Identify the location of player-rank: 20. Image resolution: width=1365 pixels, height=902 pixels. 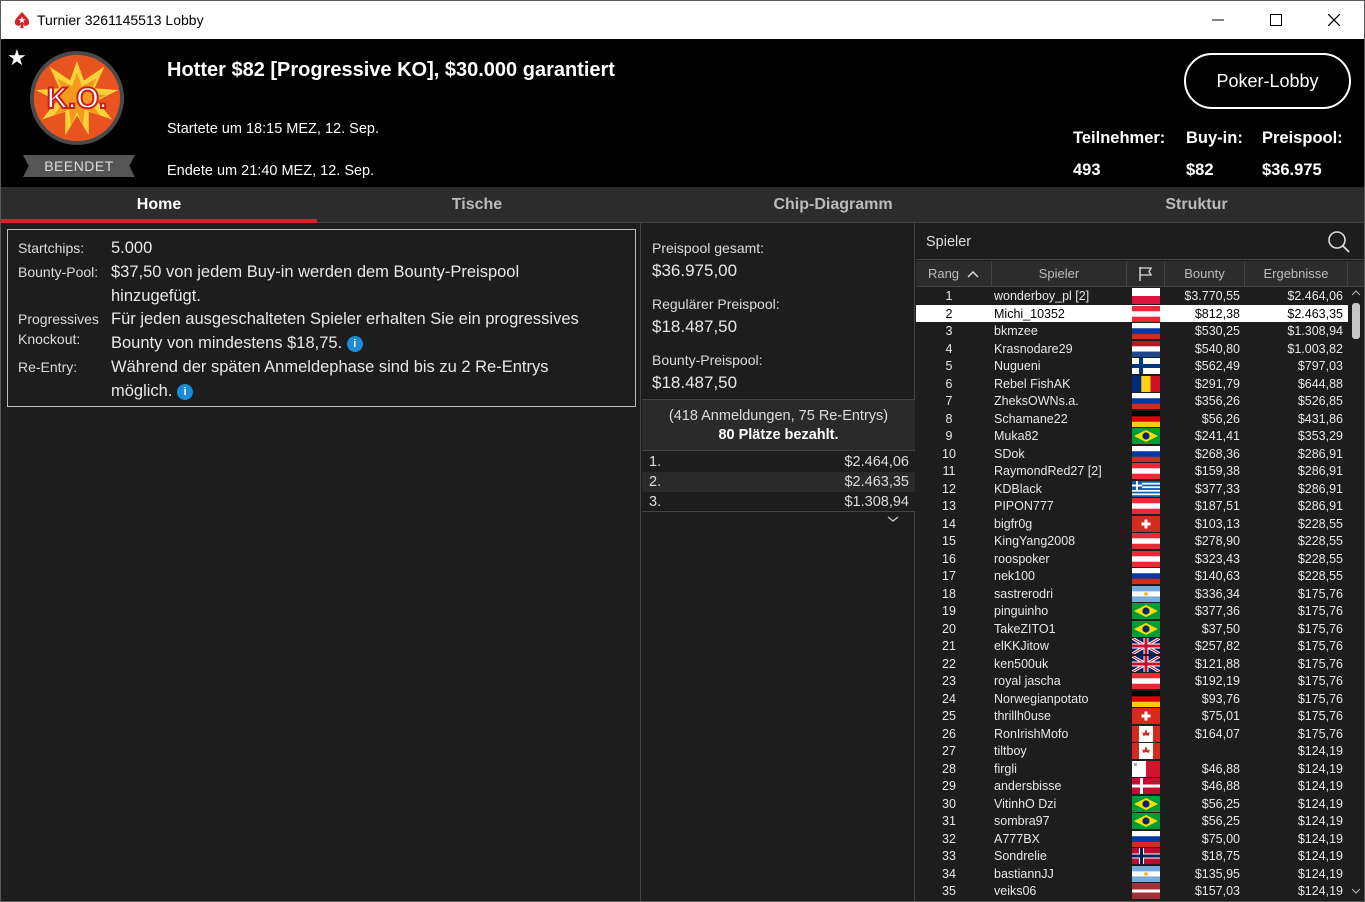
(949, 628).